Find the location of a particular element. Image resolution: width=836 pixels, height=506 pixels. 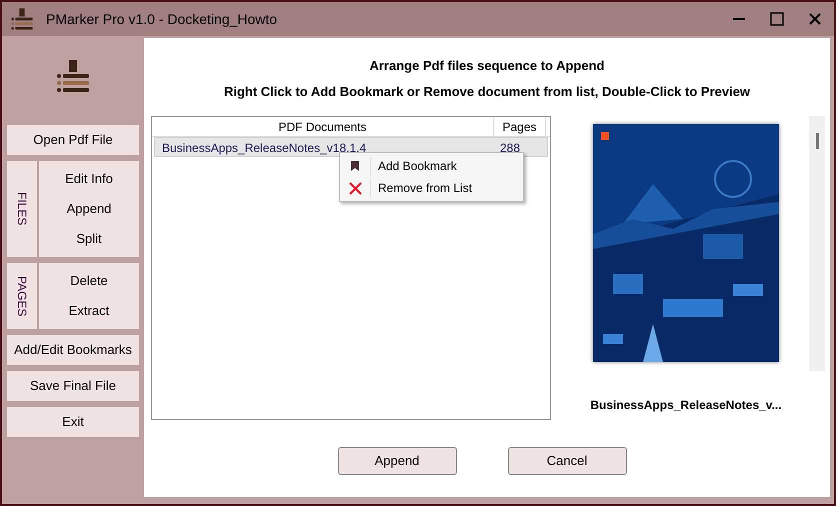

header-subtitle: Right Click to Add Bookmark or Remove document from list, Double-Click to Preview is located at coordinates (487, 91).